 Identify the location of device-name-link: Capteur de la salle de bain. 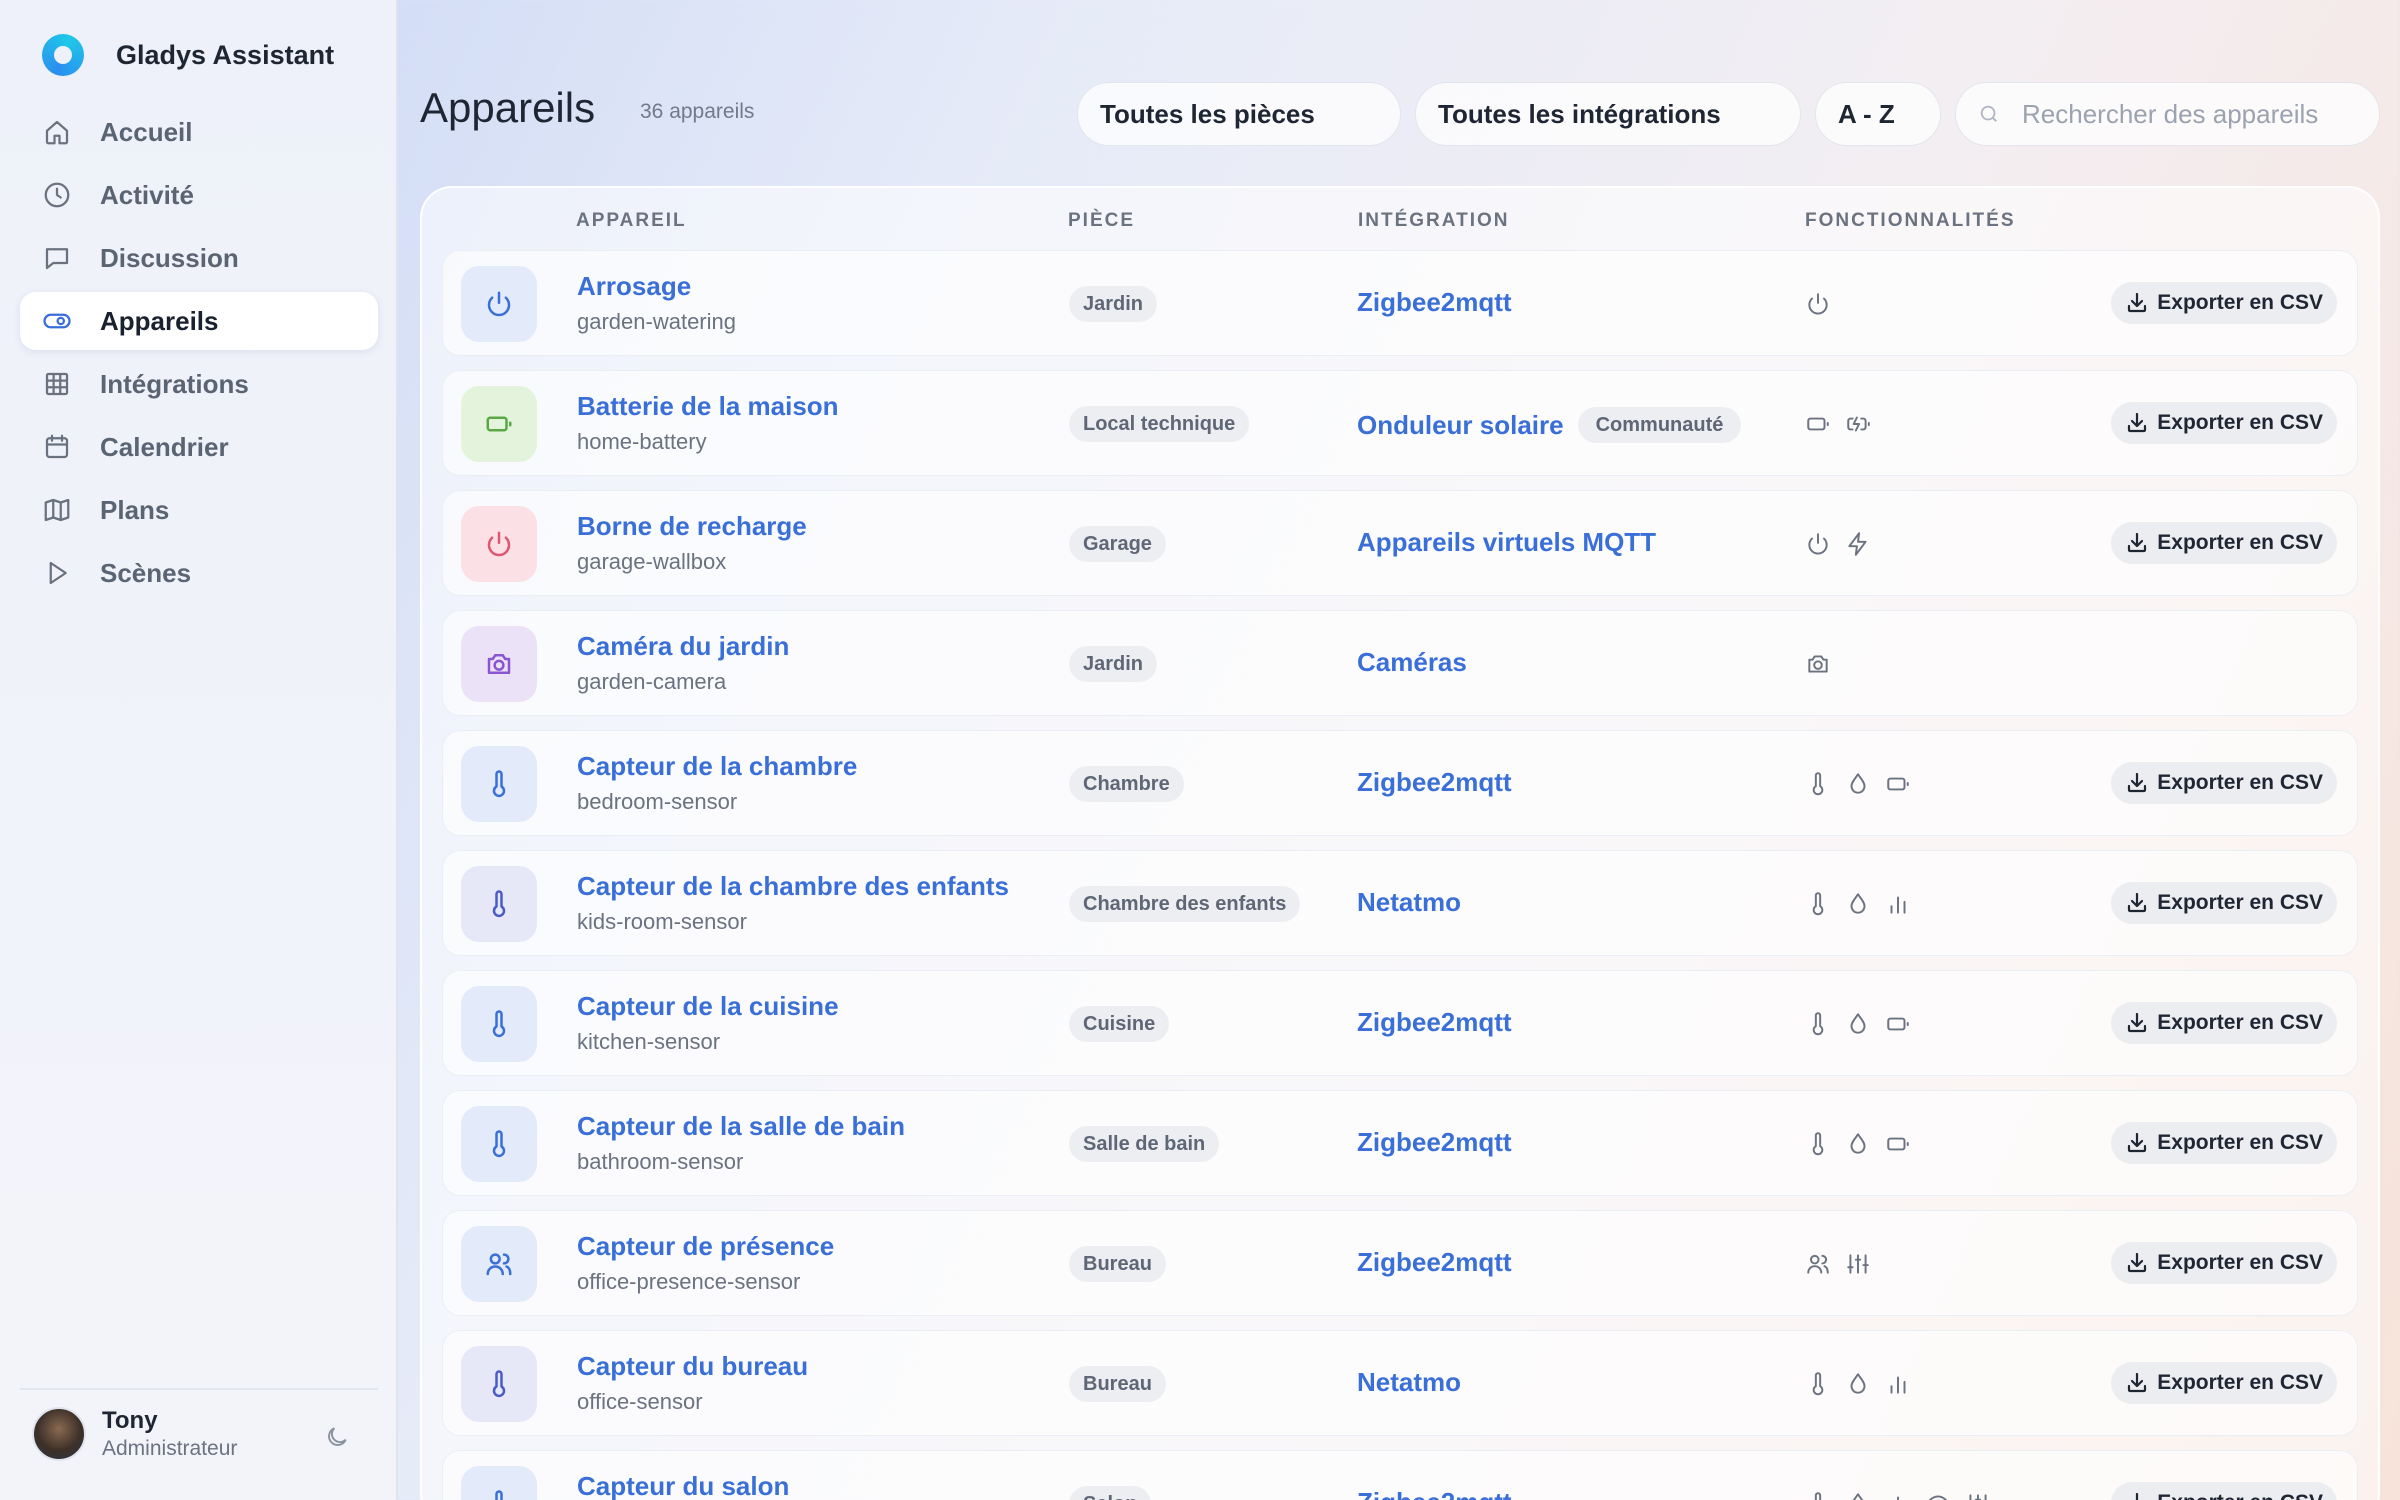
(741, 1126).